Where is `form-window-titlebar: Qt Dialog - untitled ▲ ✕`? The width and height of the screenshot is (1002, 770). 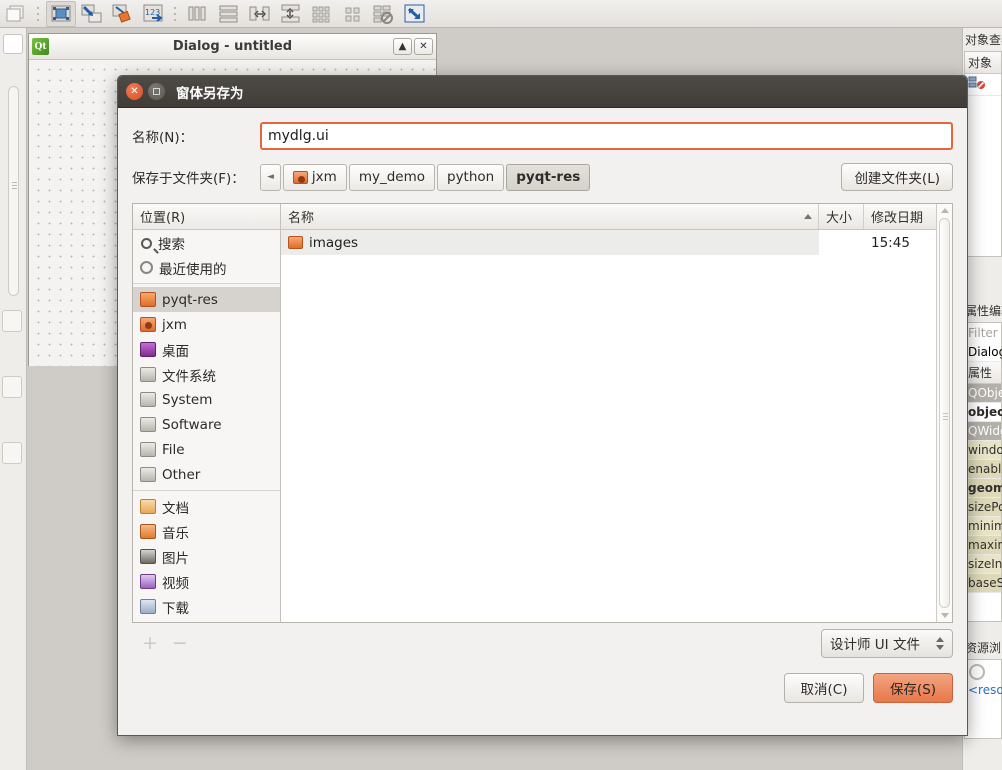 form-window-titlebar: Qt Dialog - untitled ▲ ✕ is located at coordinates (232, 47).